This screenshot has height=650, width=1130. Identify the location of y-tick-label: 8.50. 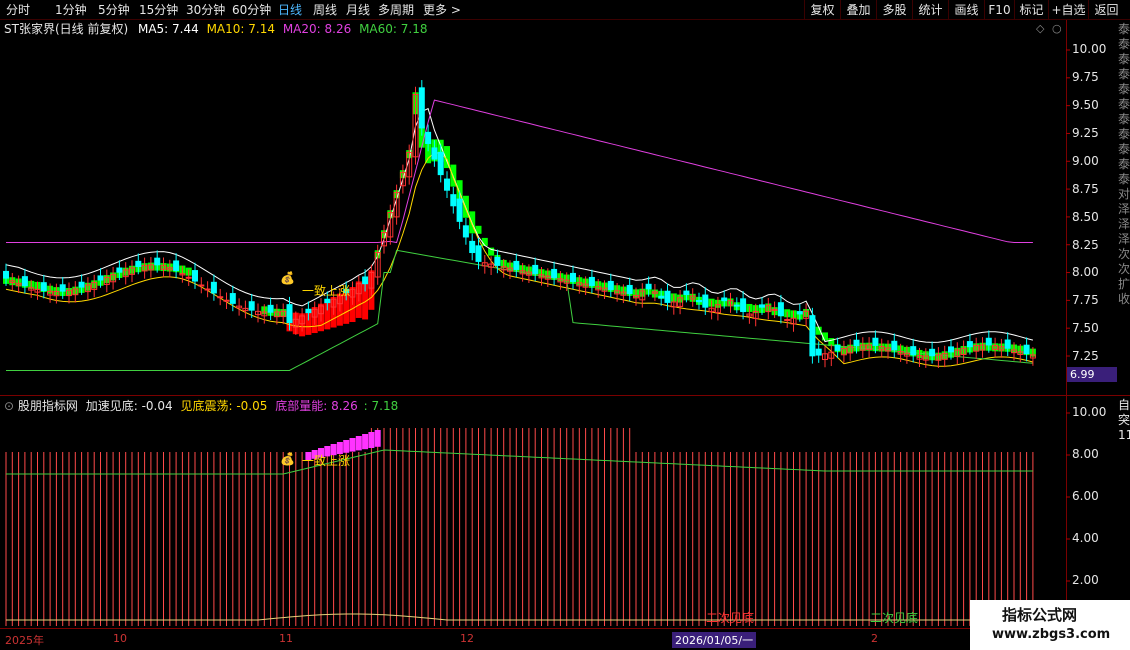
(1085, 217).